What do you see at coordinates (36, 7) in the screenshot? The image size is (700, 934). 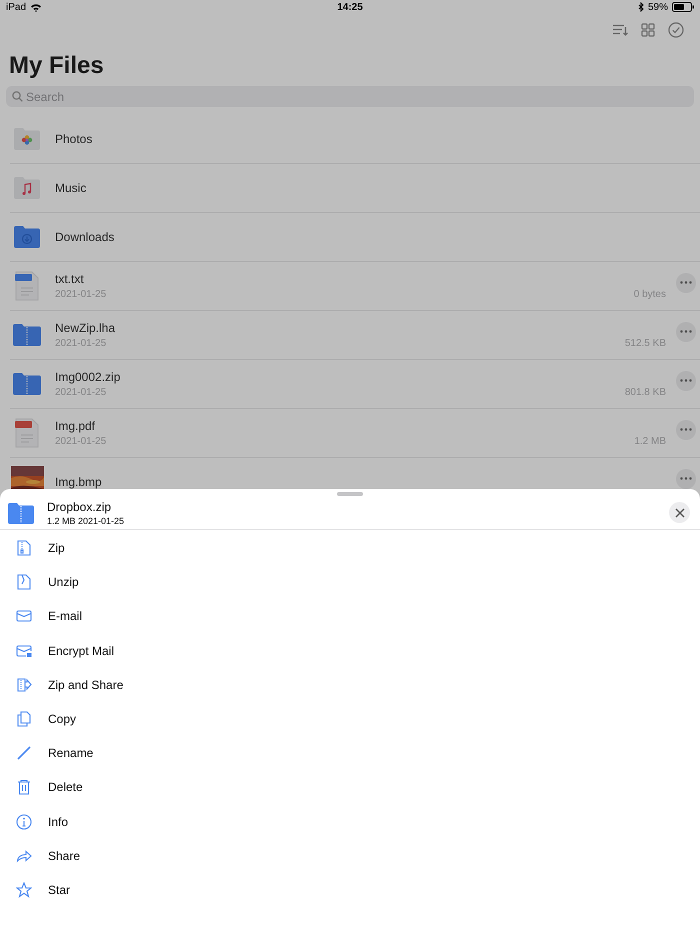 I see `wifi-icon` at bounding box center [36, 7].